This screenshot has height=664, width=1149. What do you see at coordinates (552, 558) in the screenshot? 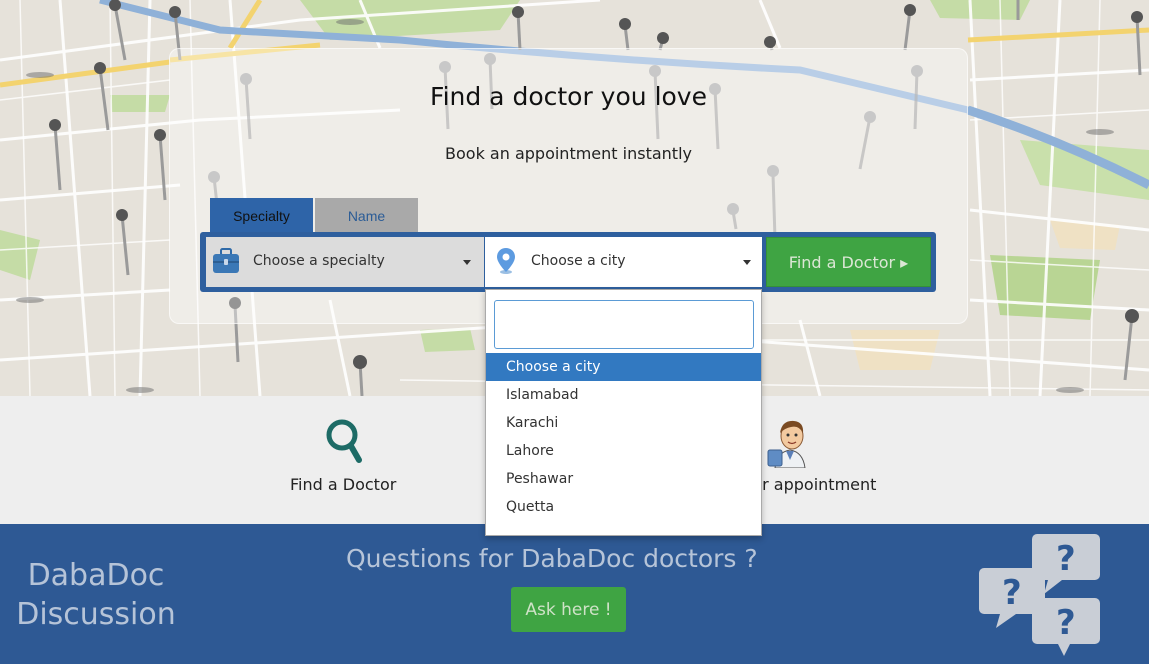
I see `discussion-question: Questions for DabaDoc doctors ?` at bounding box center [552, 558].